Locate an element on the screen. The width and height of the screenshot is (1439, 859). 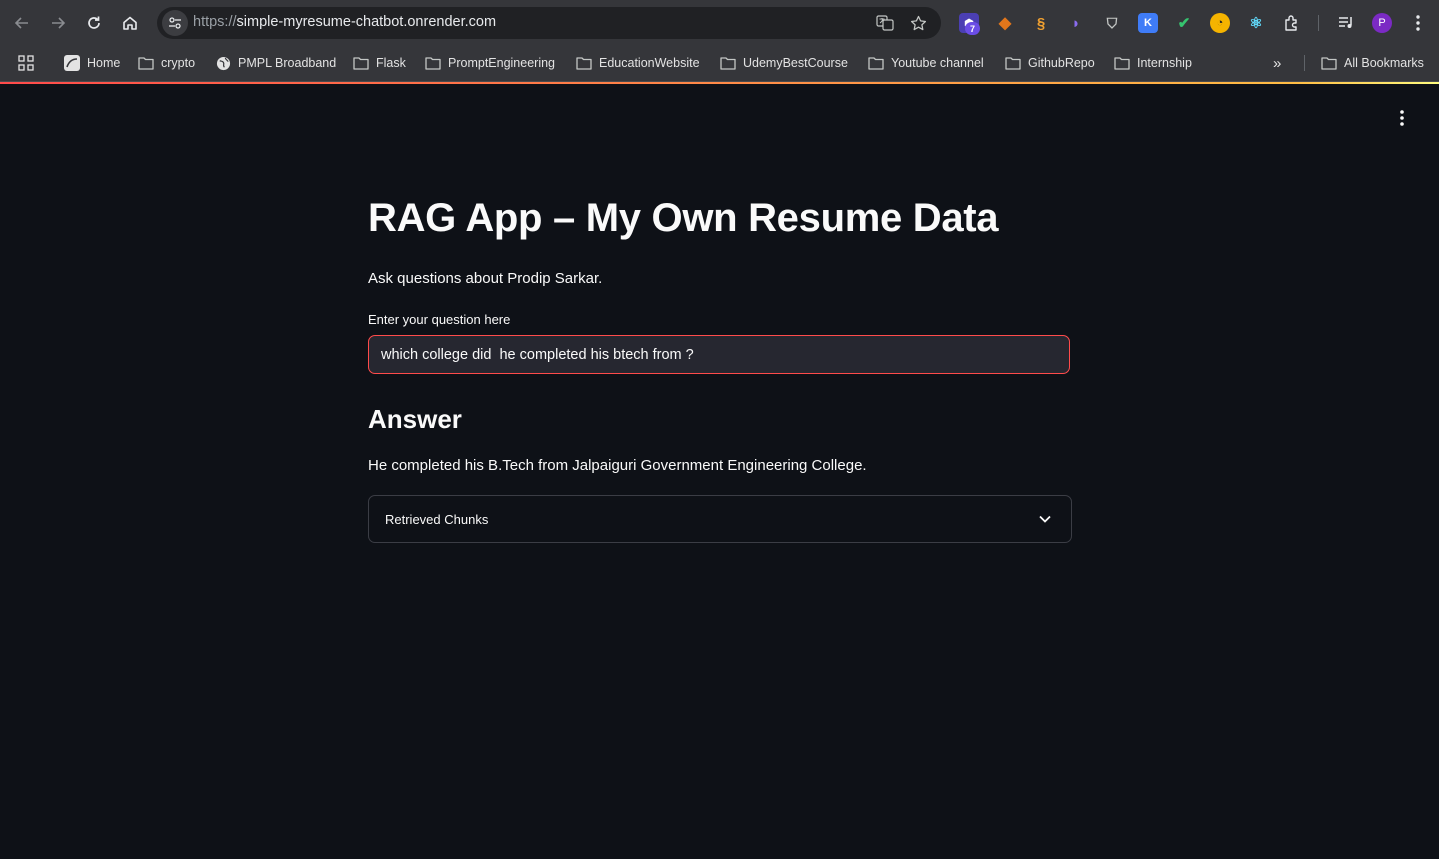
translate-icon is located at coordinates (885, 23).